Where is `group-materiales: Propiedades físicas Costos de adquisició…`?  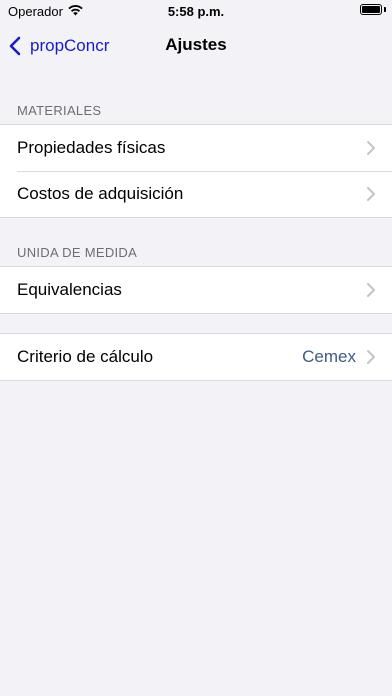 group-materiales: Propiedades físicas Costos de adquisició… is located at coordinates (196, 171).